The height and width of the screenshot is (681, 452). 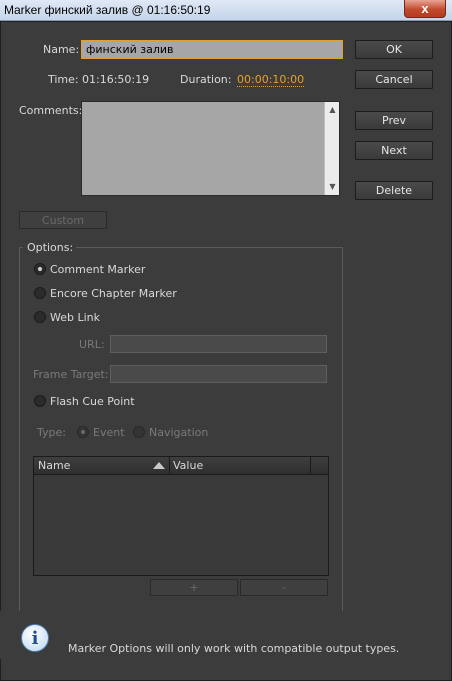 I want to click on encore-chapter-marker-label: Encore Chapter Marker, so click(x=113, y=293).